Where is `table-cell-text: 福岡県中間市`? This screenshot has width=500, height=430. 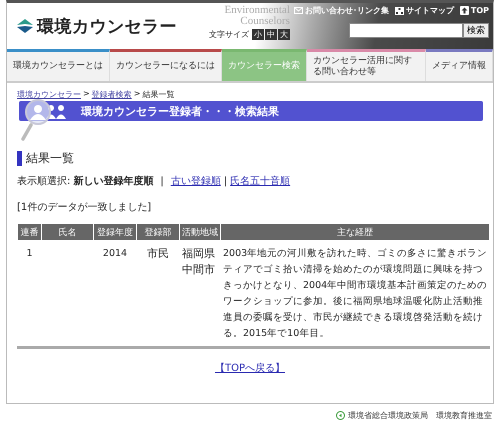 table-cell-text: 福岡県中間市 is located at coordinates (198, 262).